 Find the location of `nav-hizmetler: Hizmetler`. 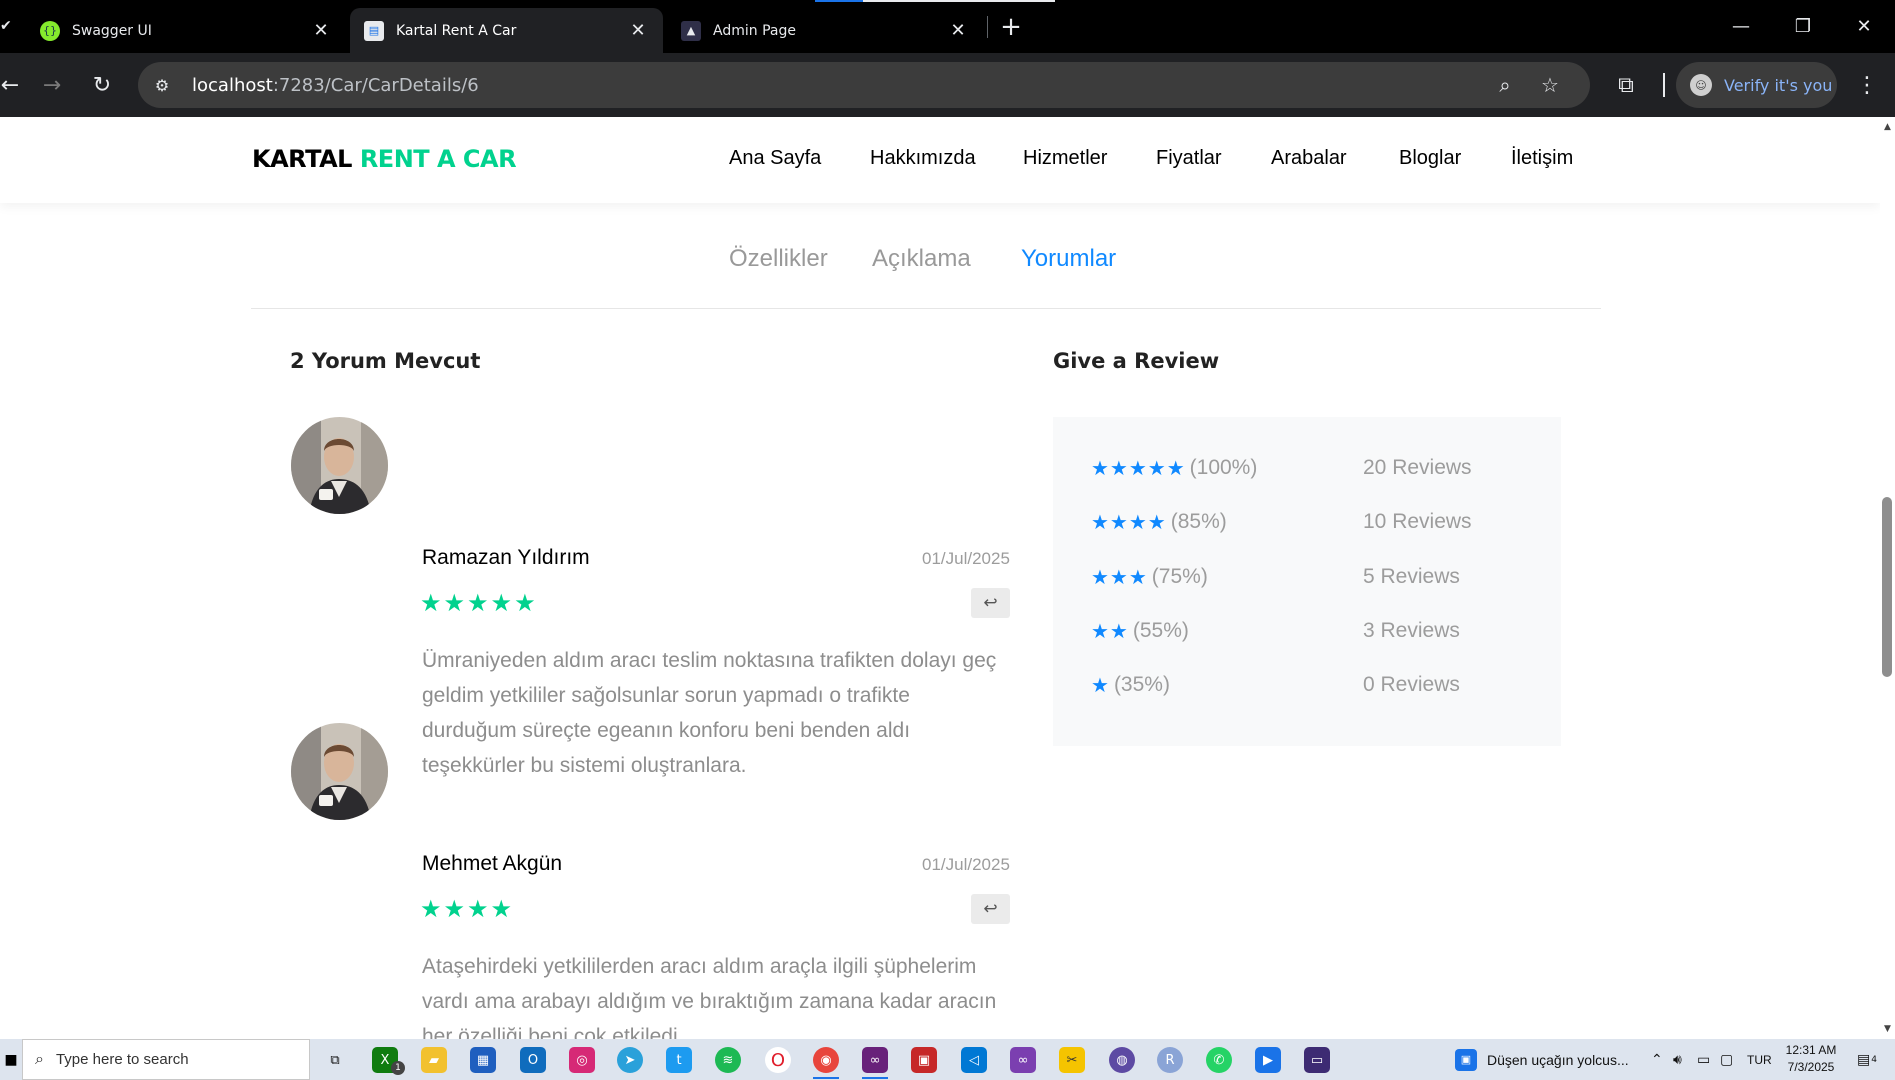

nav-hizmetler: Hizmetler is located at coordinates (1065, 158).